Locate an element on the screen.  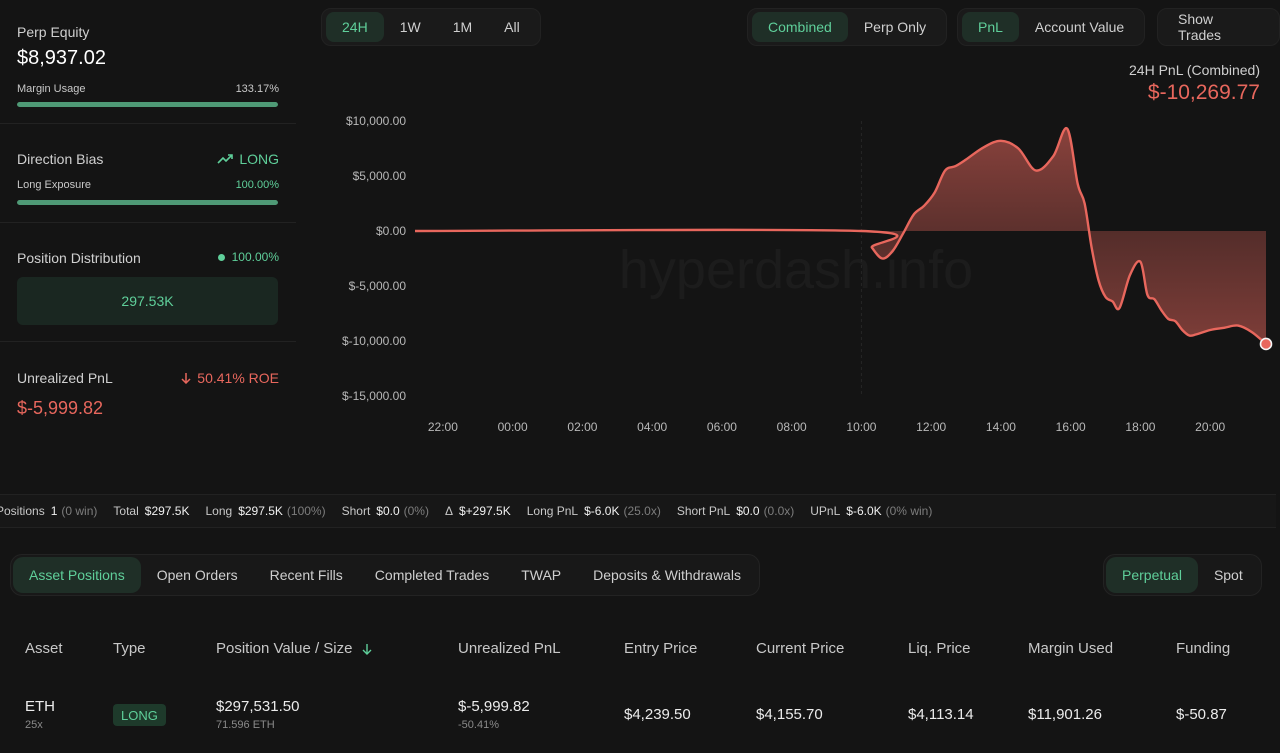
stat-upnl: UPnL $-6.0K (0% win) is located at coordinates (871, 511).